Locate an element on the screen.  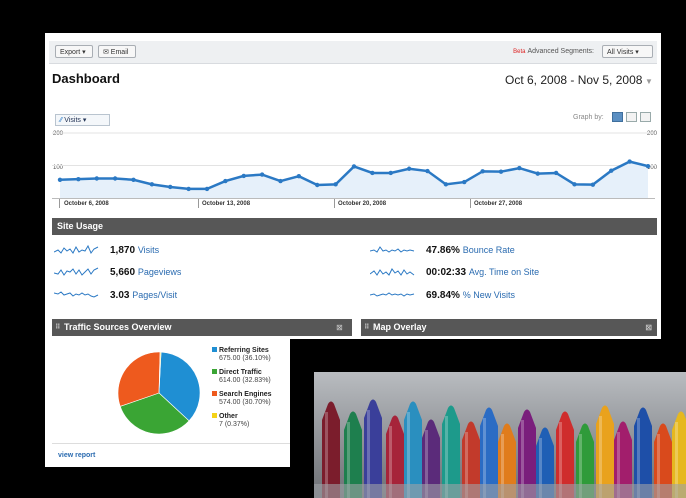
metric-label: Avg. Time on Site is located at coordinates (504, 272).